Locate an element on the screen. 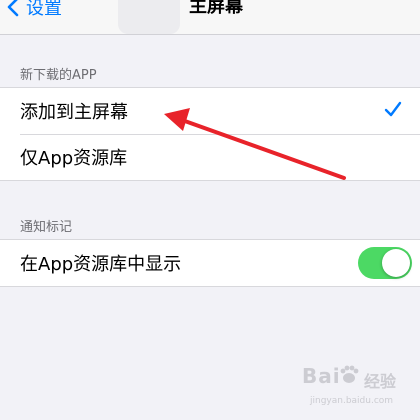 Image resolution: width=420 pixels, height=420 pixels. watermark-brand: Bai is located at coordinates (321, 376).